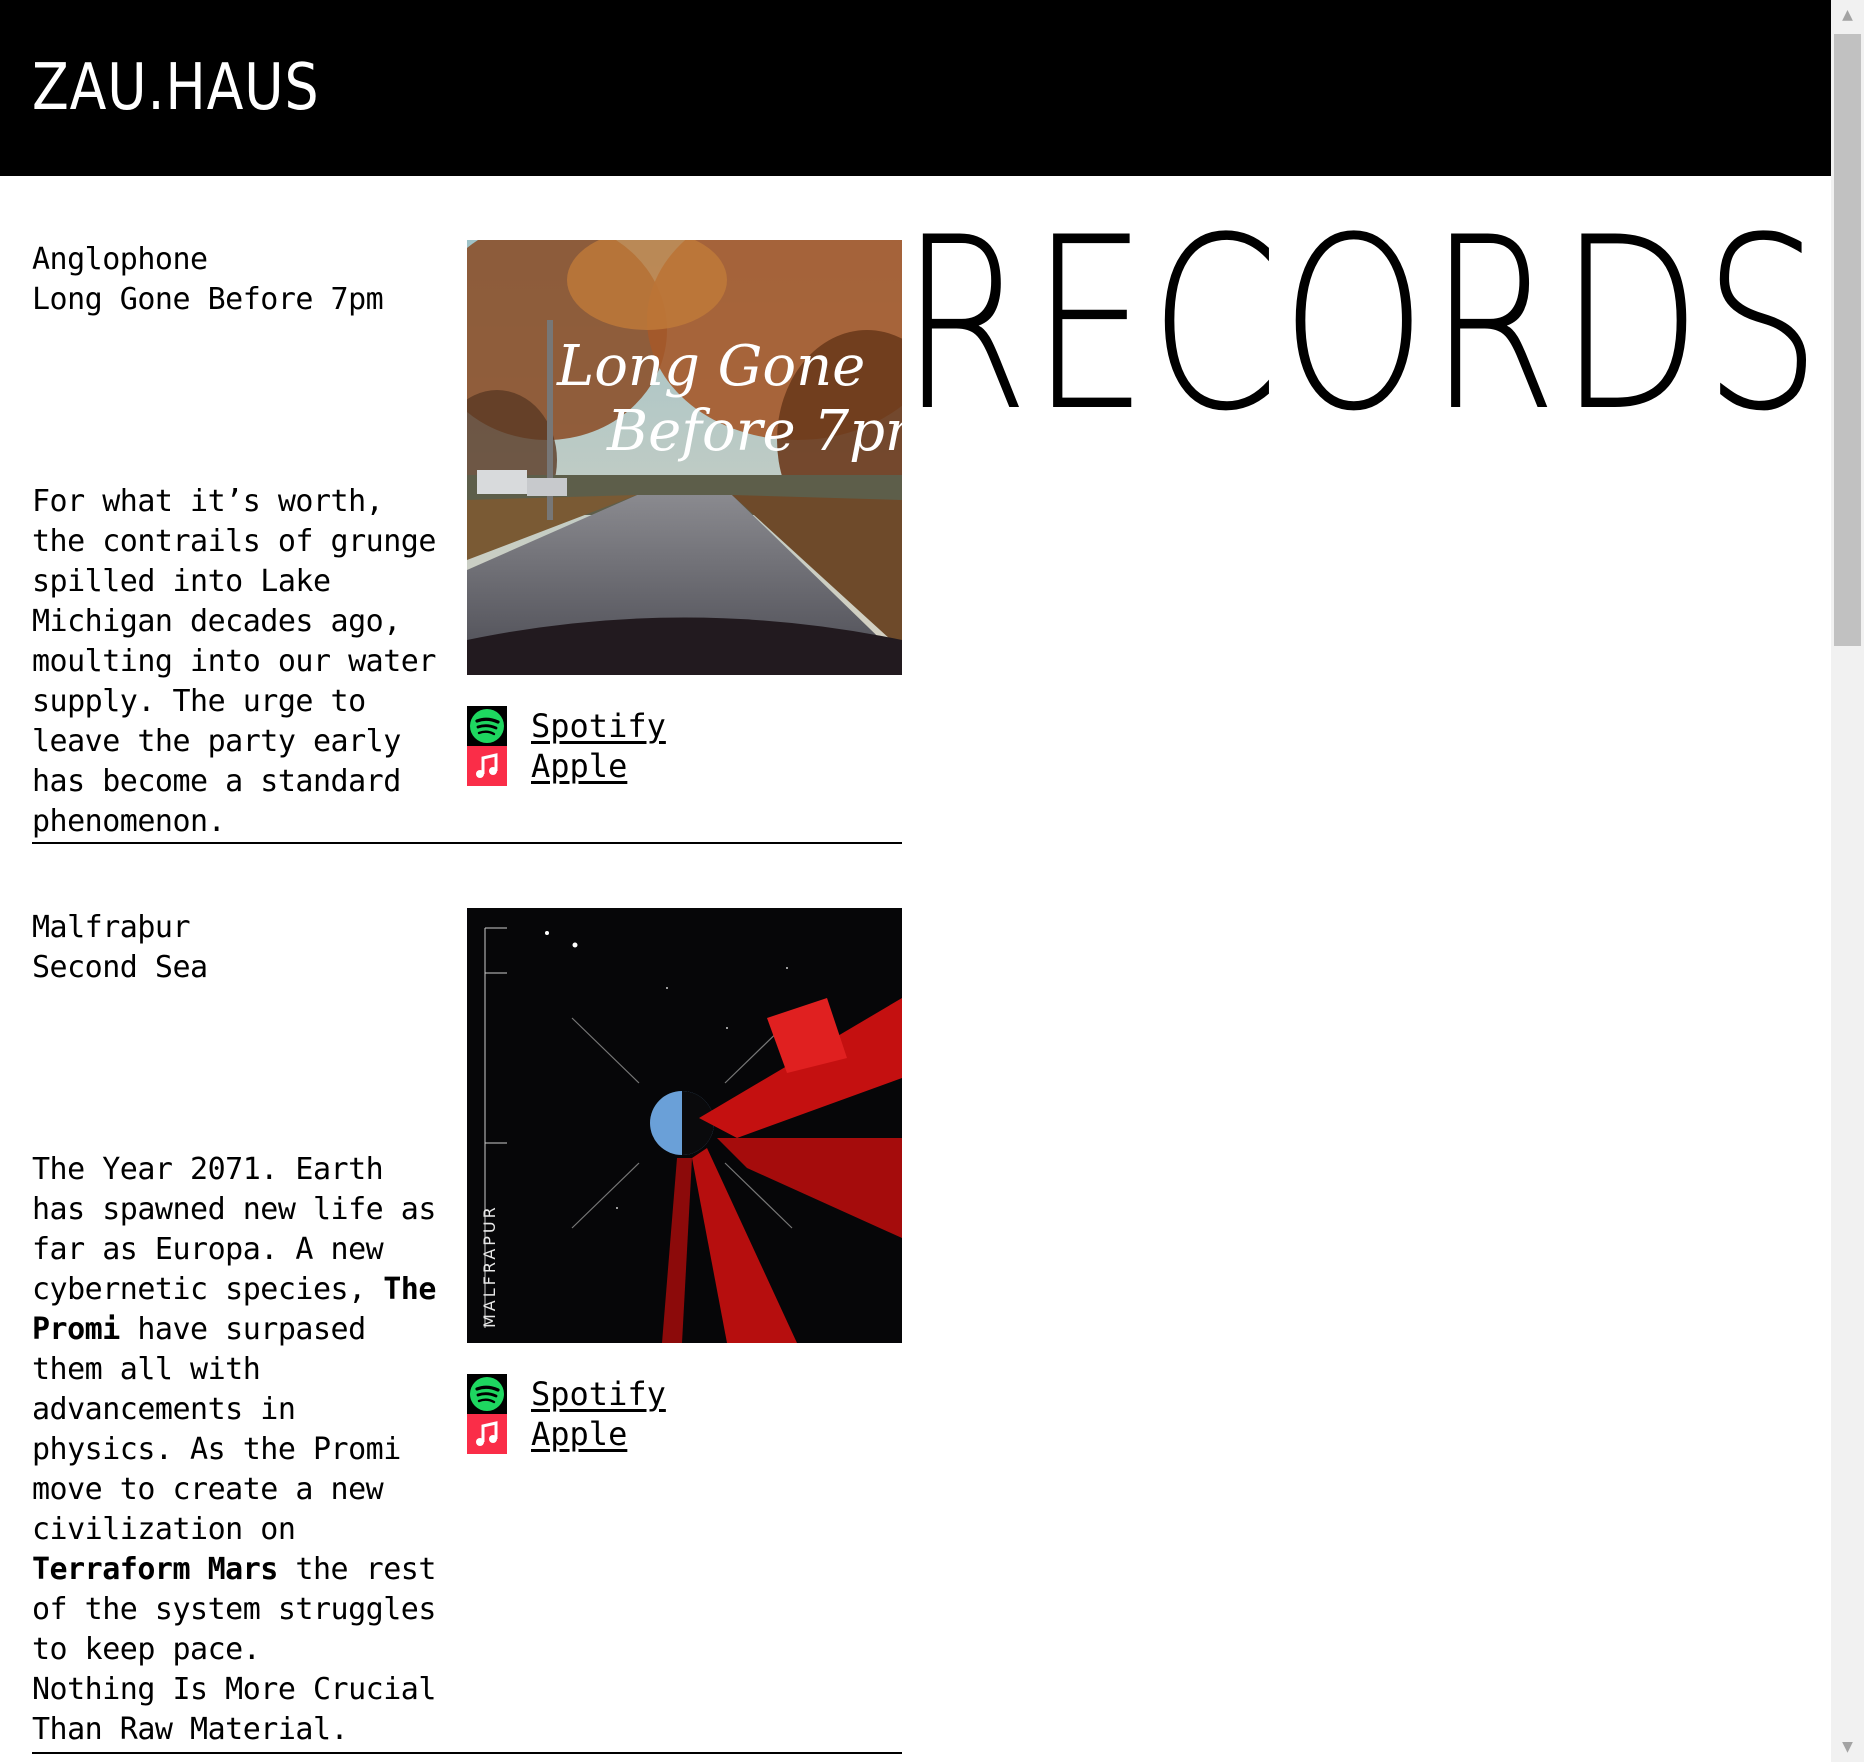  I want to click on scrollbar-thumb, so click(1847, 340).